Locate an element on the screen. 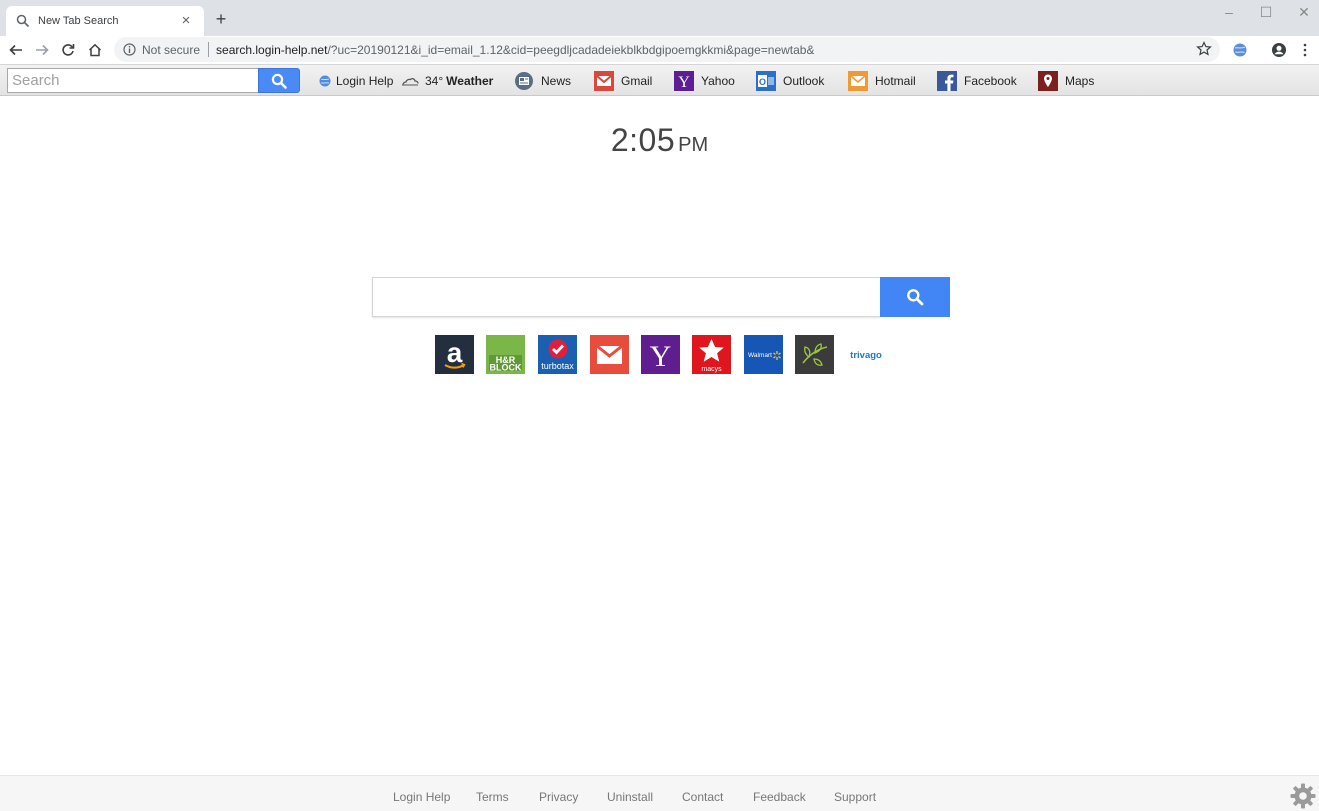 This screenshot has height=811, width=1319. tile-trivago-text: trivago is located at coordinates (866, 355).